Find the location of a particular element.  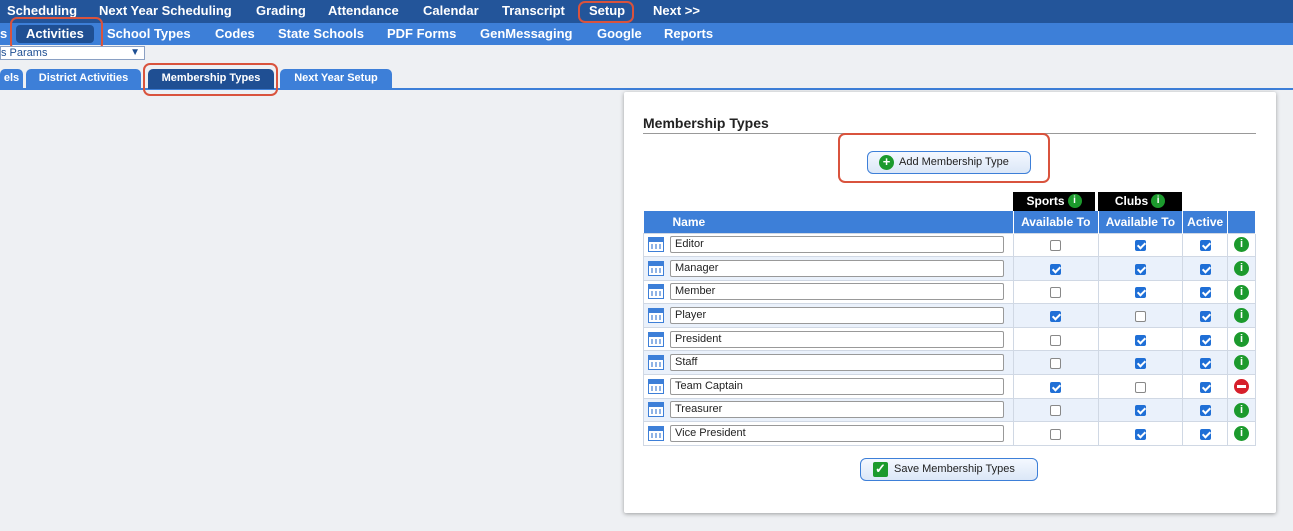

membership-name-field: President is located at coordinates (837, 339).